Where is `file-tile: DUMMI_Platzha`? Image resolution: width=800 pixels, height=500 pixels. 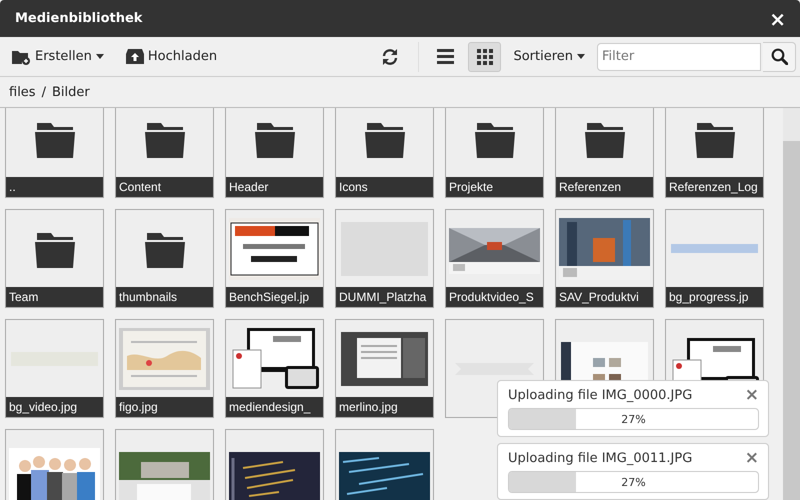
file-tile: DUMMI_Platzha is located at coordinates (384, 258).